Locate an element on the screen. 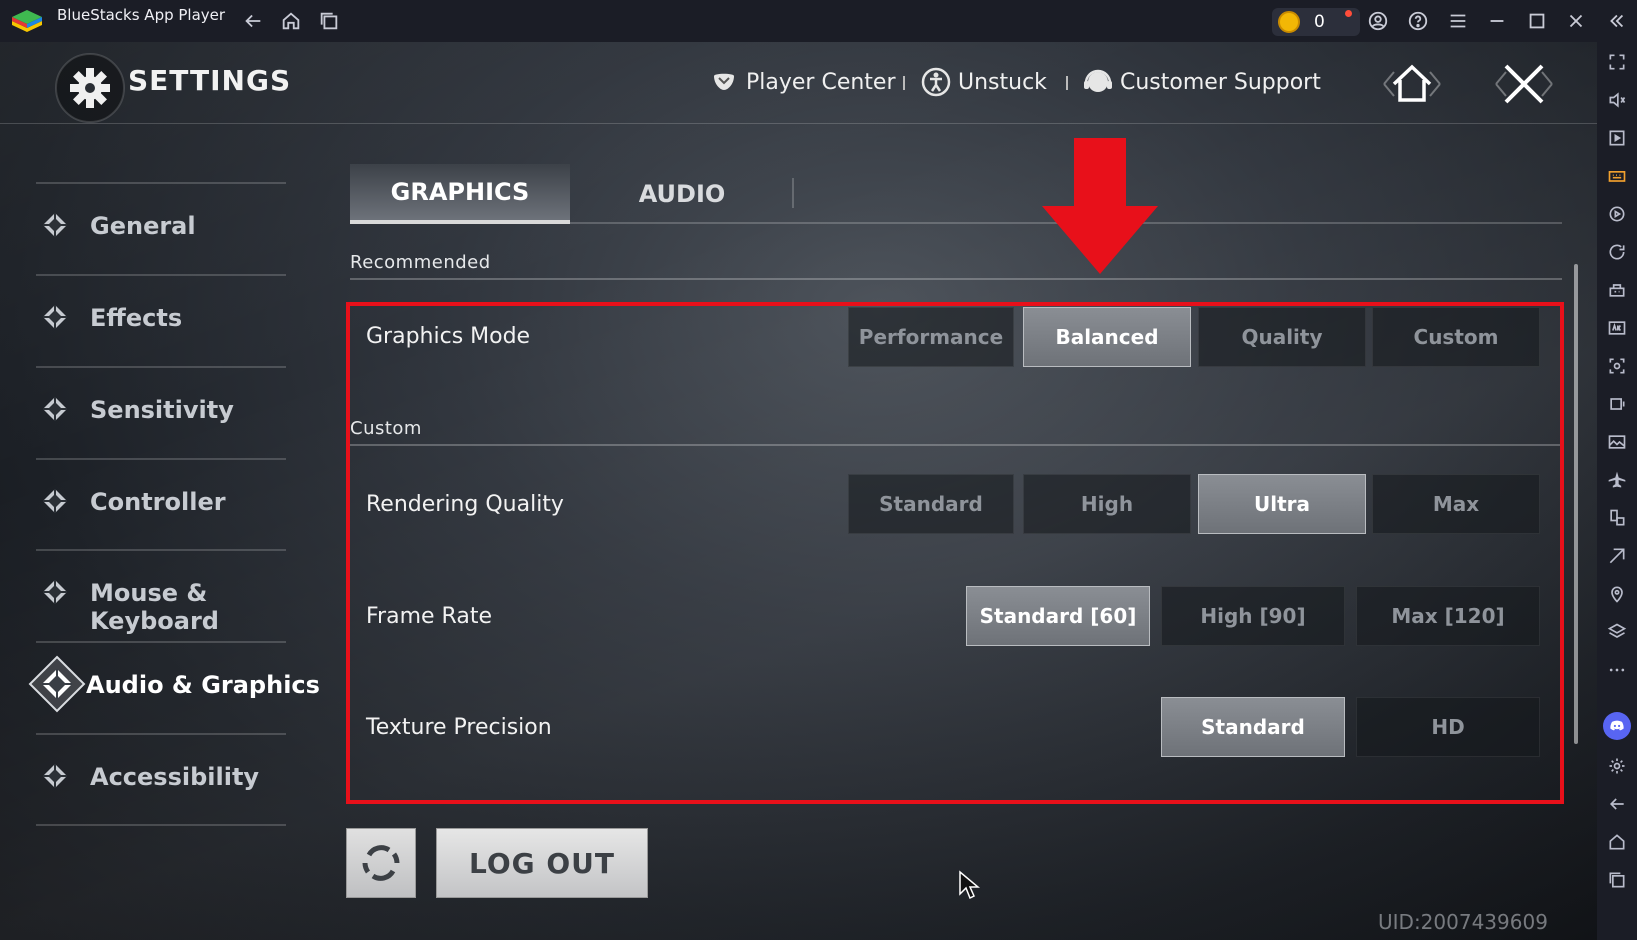  refresh-icon is located at coordinates (381, 863).